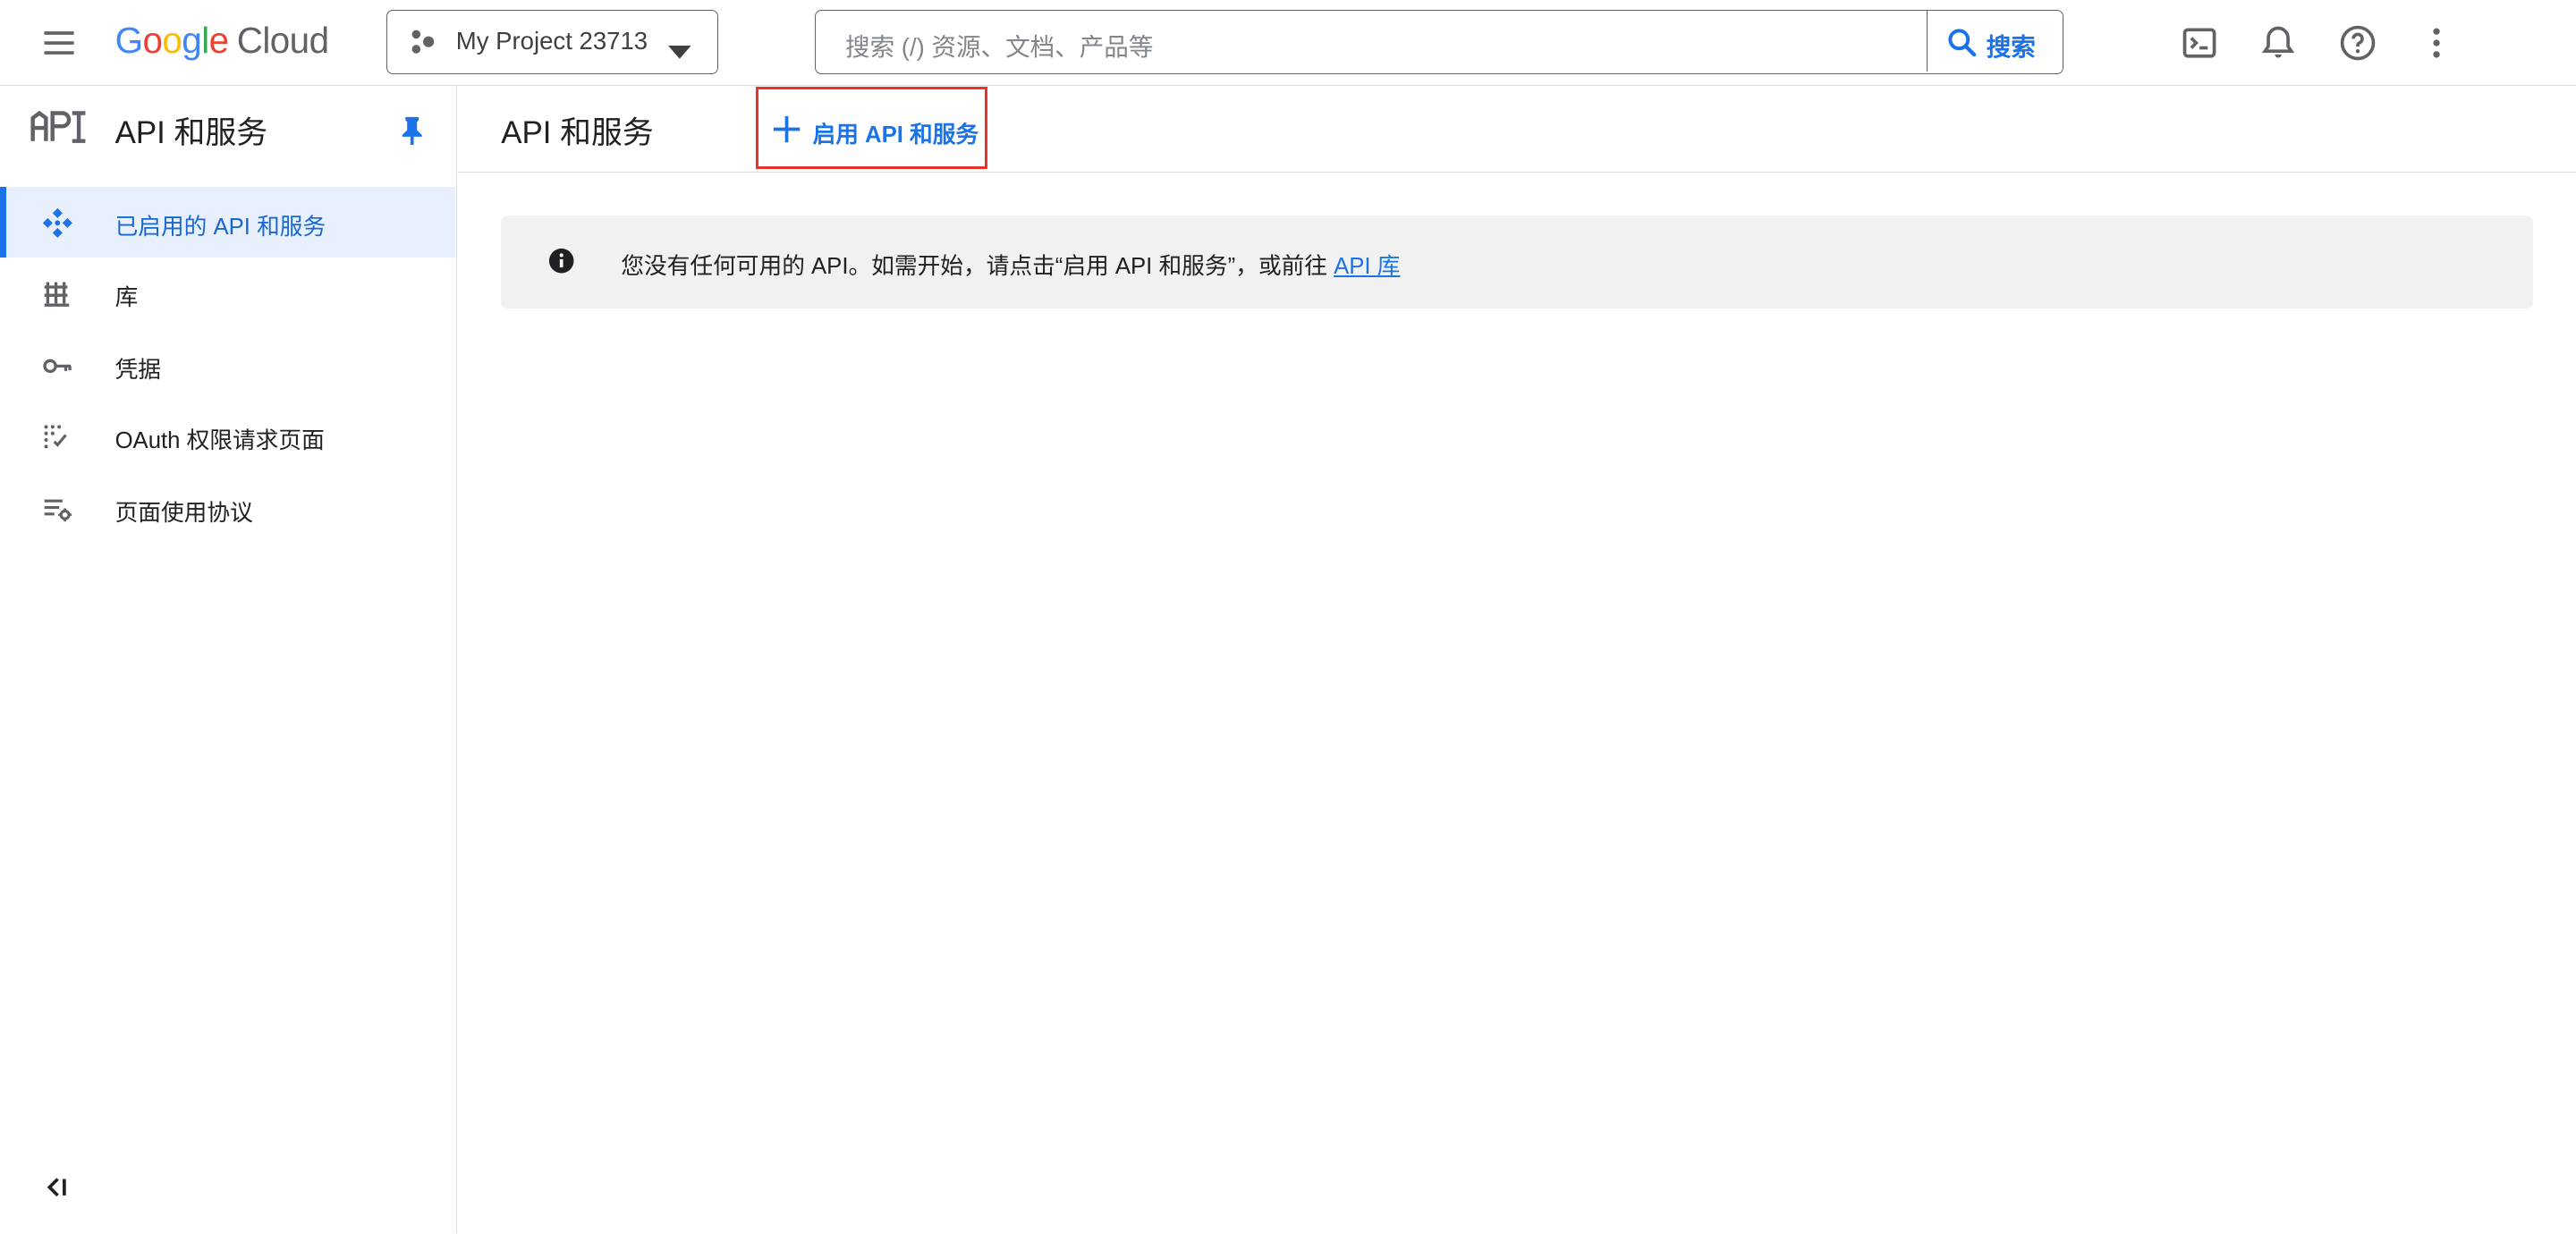 Image resolution: width=2576 pixels, height=1234 pixels. What do you see at coordinates (282, 41) in the screenshot?
I see `logo-cloud-text: Cloud` at bounding box center [282, 41].